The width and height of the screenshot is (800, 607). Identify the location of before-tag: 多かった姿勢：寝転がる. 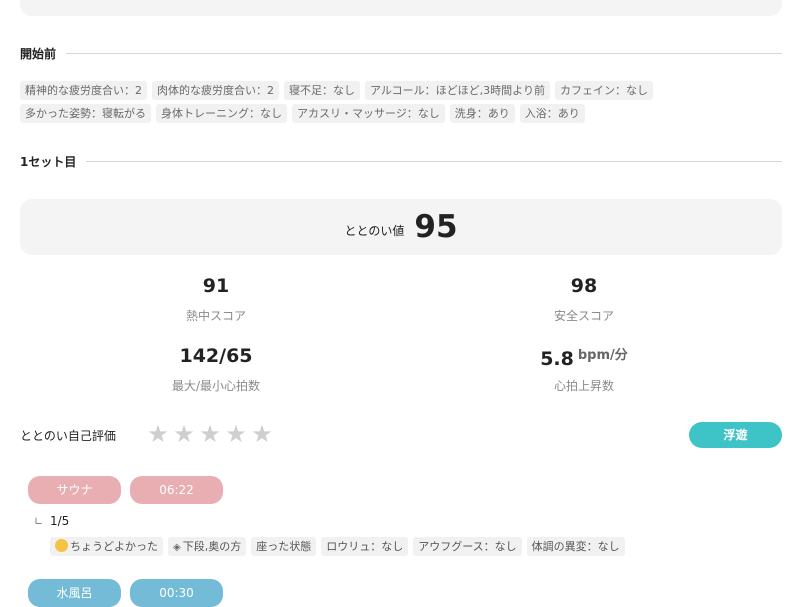
(85, 113).